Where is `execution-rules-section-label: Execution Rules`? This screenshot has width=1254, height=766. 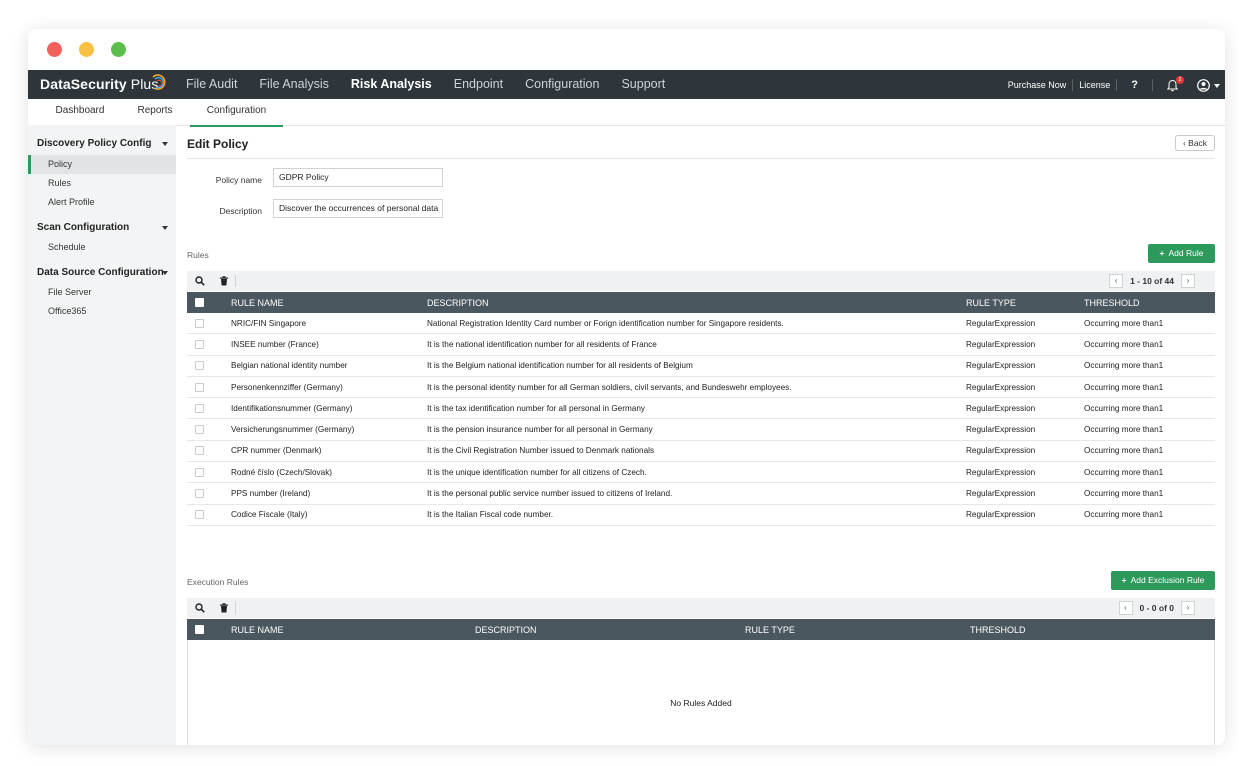
execution-rules-section-label: Execution Rules is located at coordinates (218, 582).